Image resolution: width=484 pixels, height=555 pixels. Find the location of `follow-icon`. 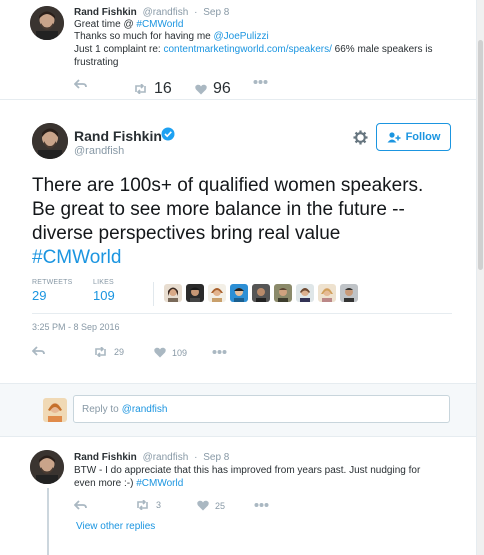

follow-icon is located at coordinates (394, 136).